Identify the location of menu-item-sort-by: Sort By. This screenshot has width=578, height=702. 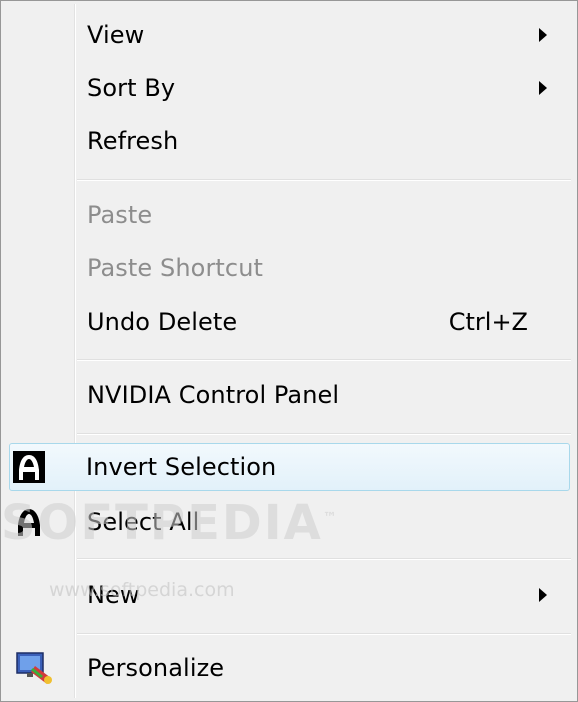
(289, 88).